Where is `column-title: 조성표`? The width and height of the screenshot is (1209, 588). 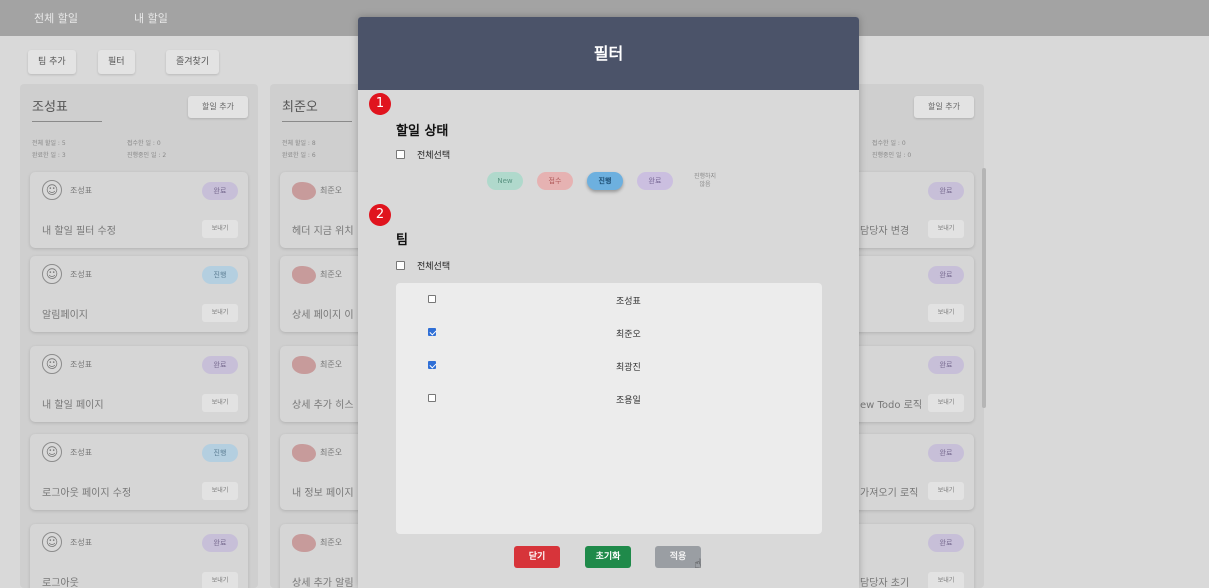 column-title: 조성표 is located at coordinates (67, 109).